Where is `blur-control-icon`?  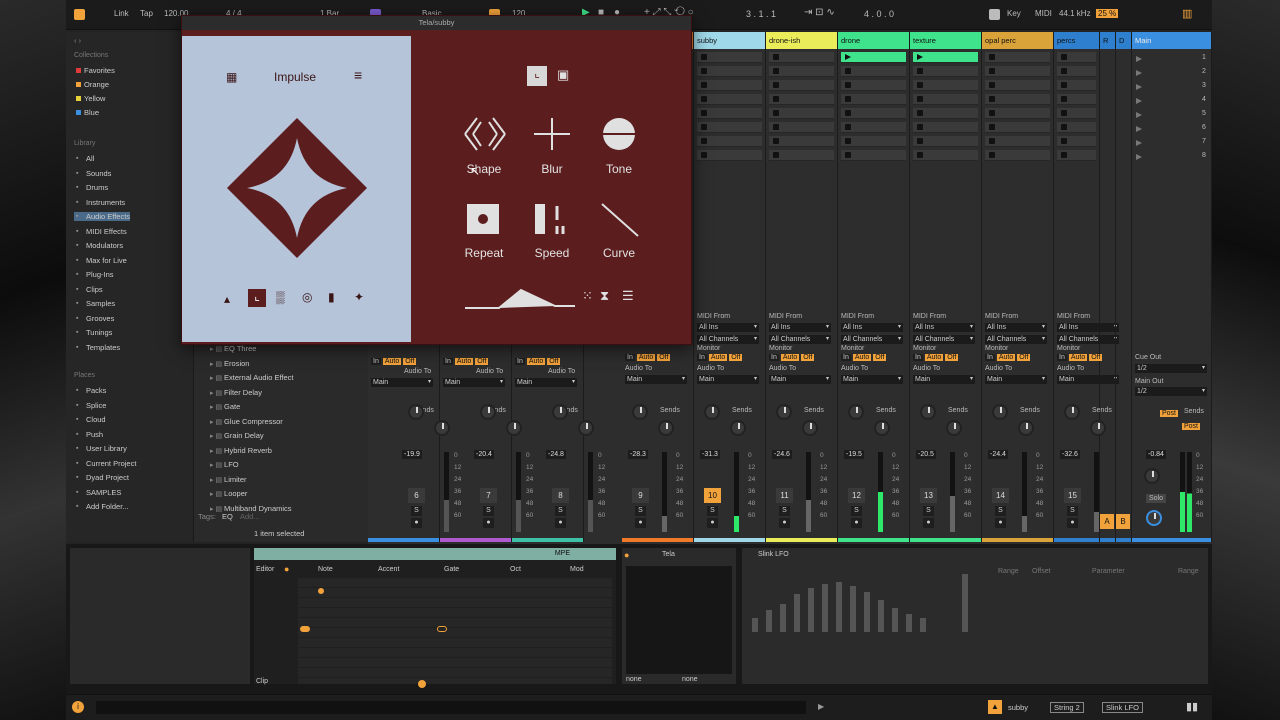 blur-control-icon is located at coordinates (552, 134).